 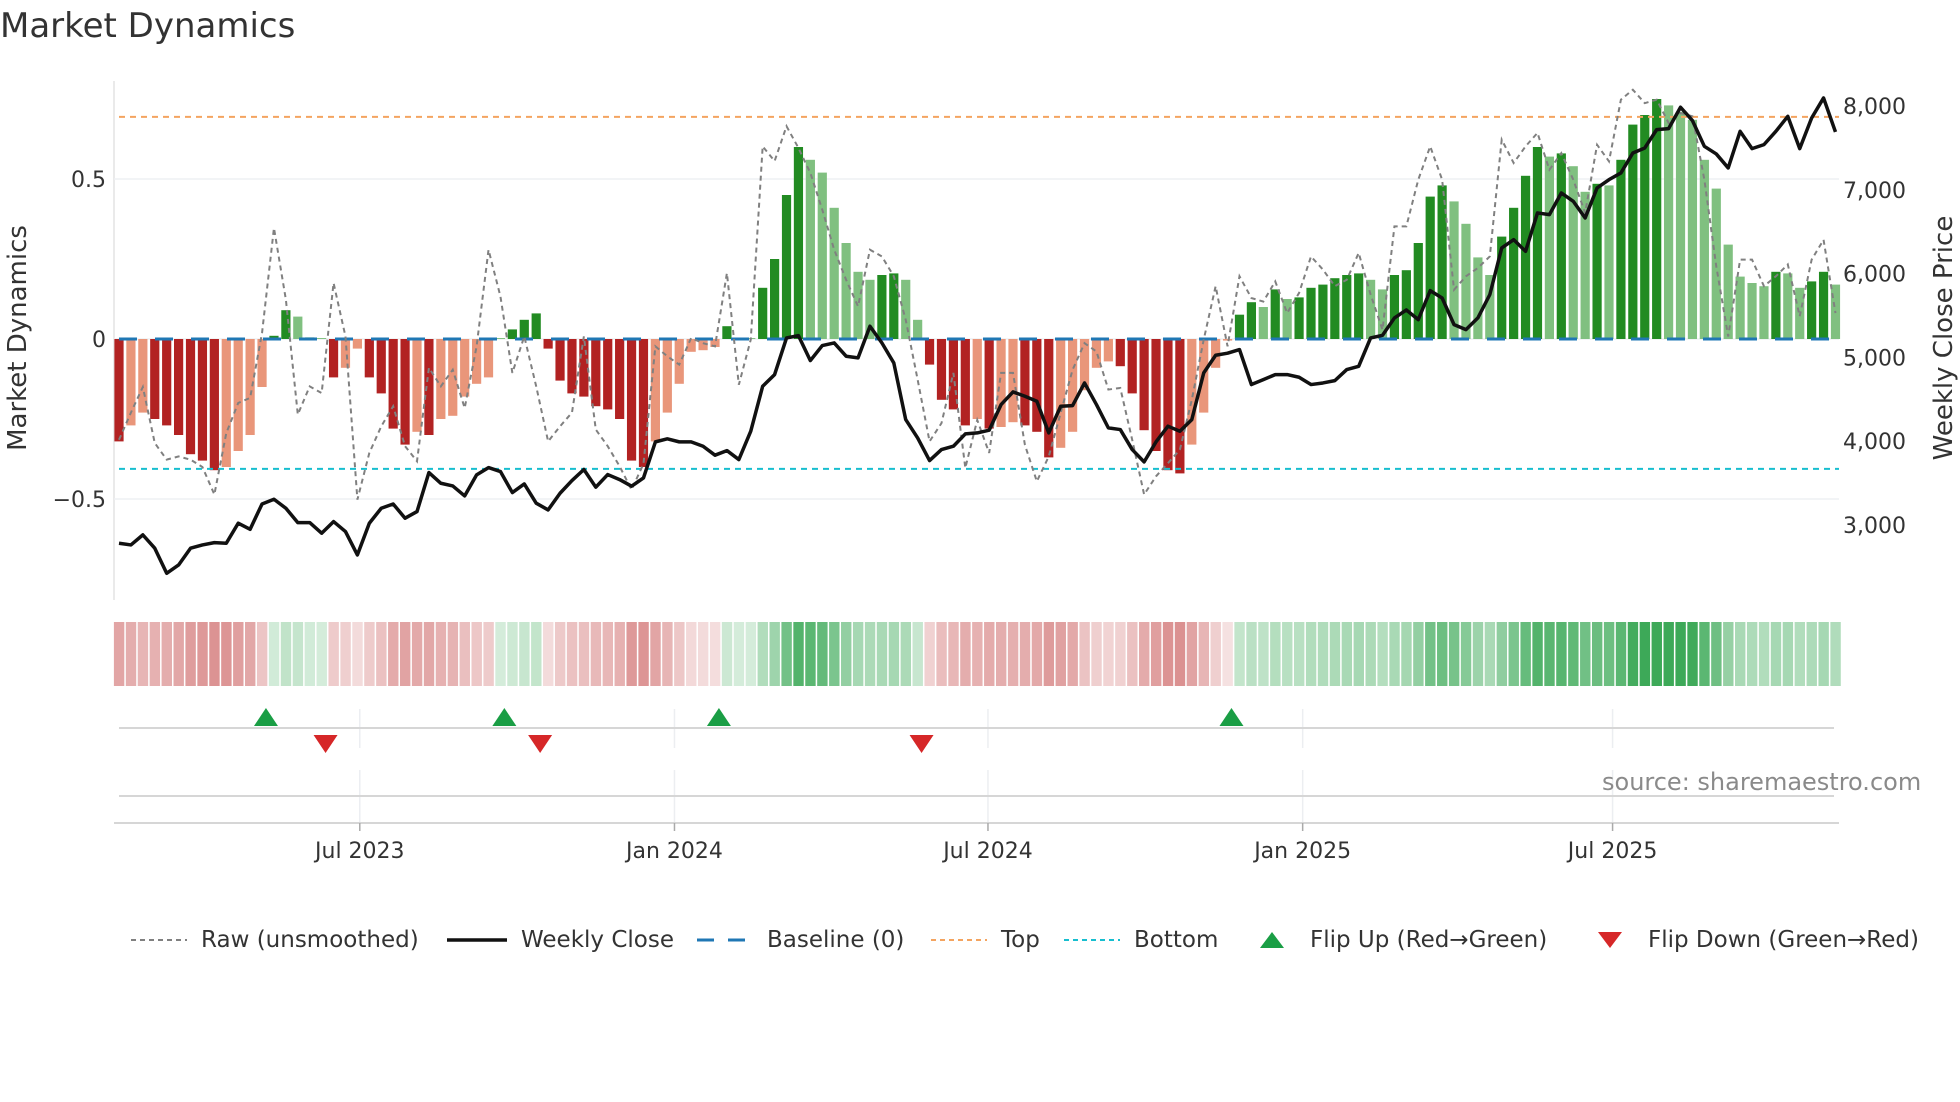 What do you see at coordinates (1429, 940) in the screenshot?
I see `legend-label-flip-up: Flip Up (Red→Green)` at bounding box center [1429, 940].